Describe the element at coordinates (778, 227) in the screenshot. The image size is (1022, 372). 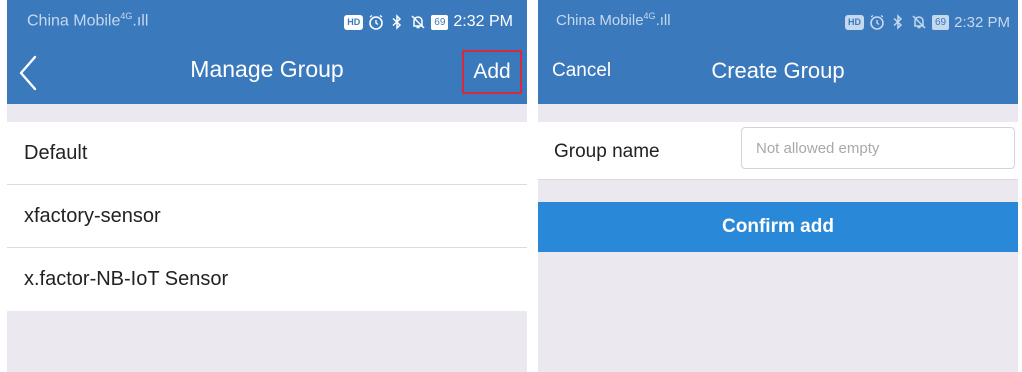
I see `confirm-add-button: Confirm add` at that location.